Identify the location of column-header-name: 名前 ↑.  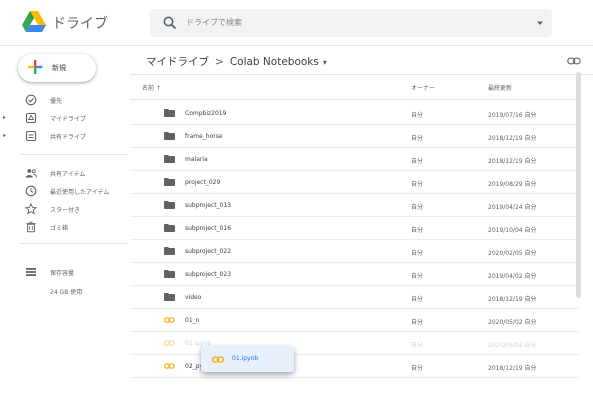
(151, 87).